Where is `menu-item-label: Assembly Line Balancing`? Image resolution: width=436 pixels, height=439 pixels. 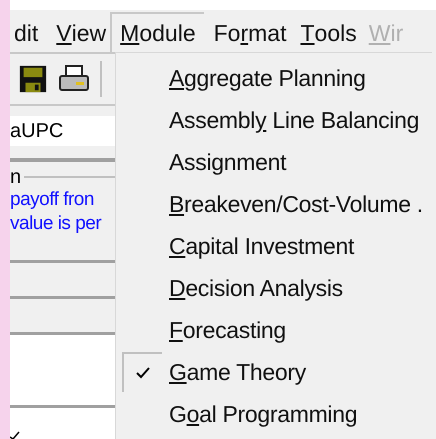
menu-item-label: Assembly Line Balancing is located at coordinates (294, 120).